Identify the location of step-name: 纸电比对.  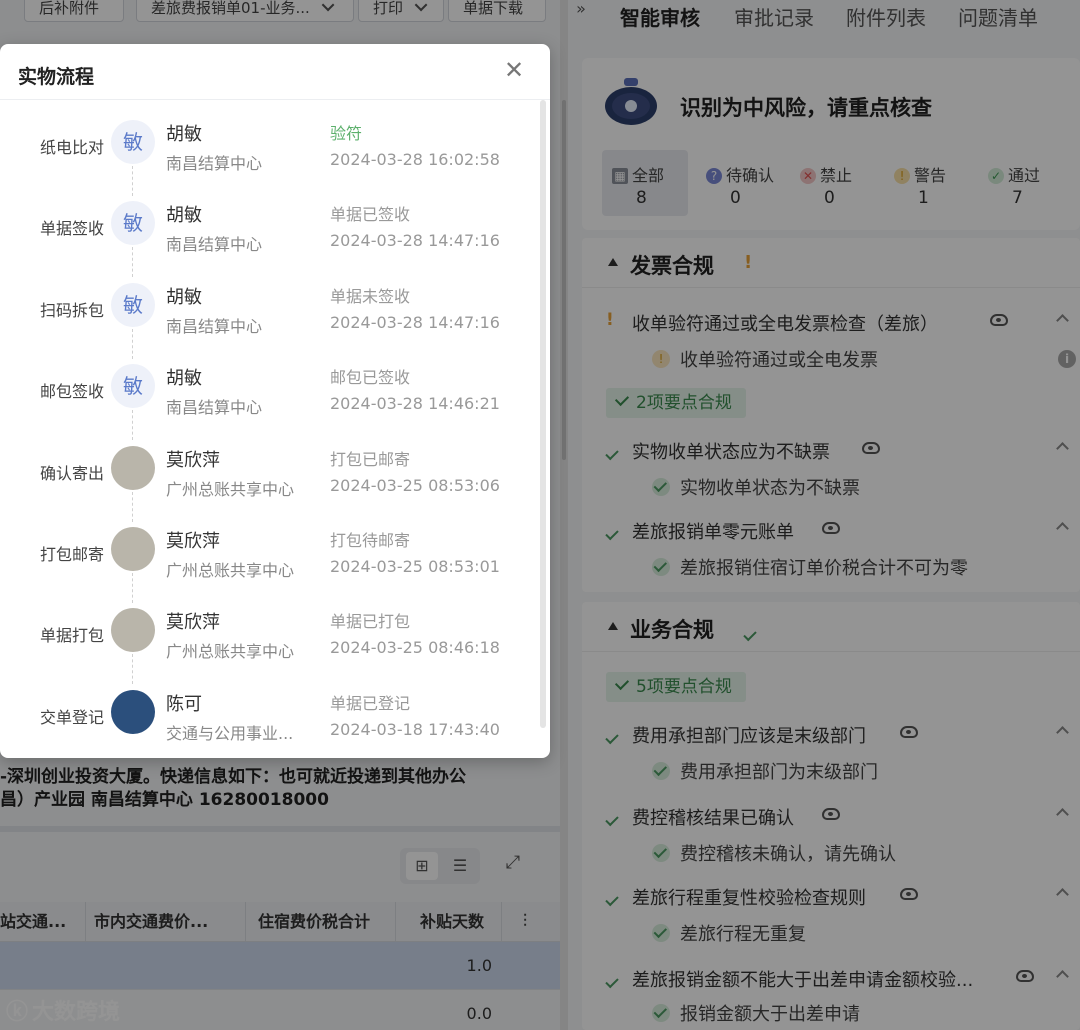
(71, 147).